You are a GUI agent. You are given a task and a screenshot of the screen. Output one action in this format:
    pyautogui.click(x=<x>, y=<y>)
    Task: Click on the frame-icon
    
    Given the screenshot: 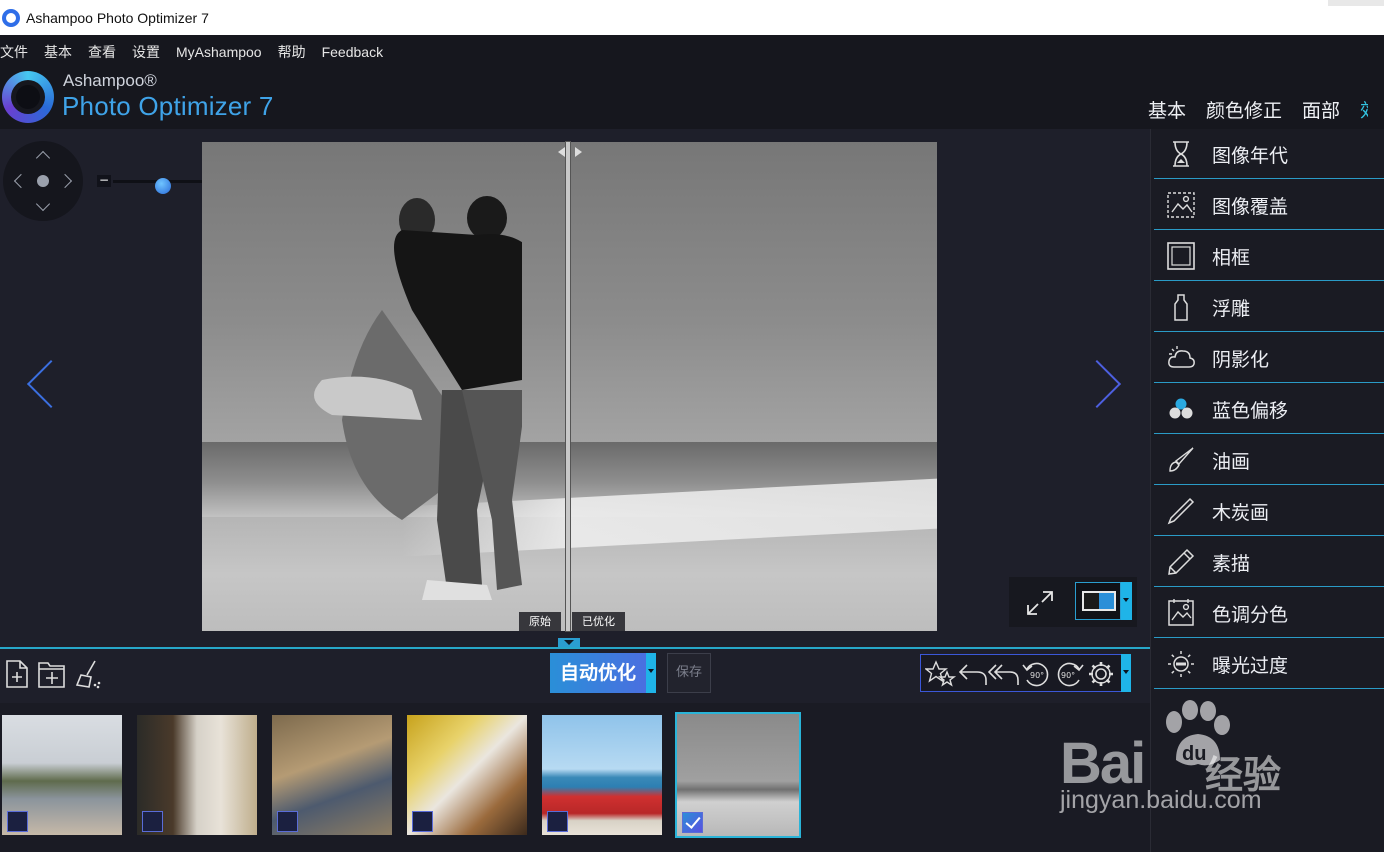 What is the action you would take?
    pyautogui.click(x=1181, y=256)
    